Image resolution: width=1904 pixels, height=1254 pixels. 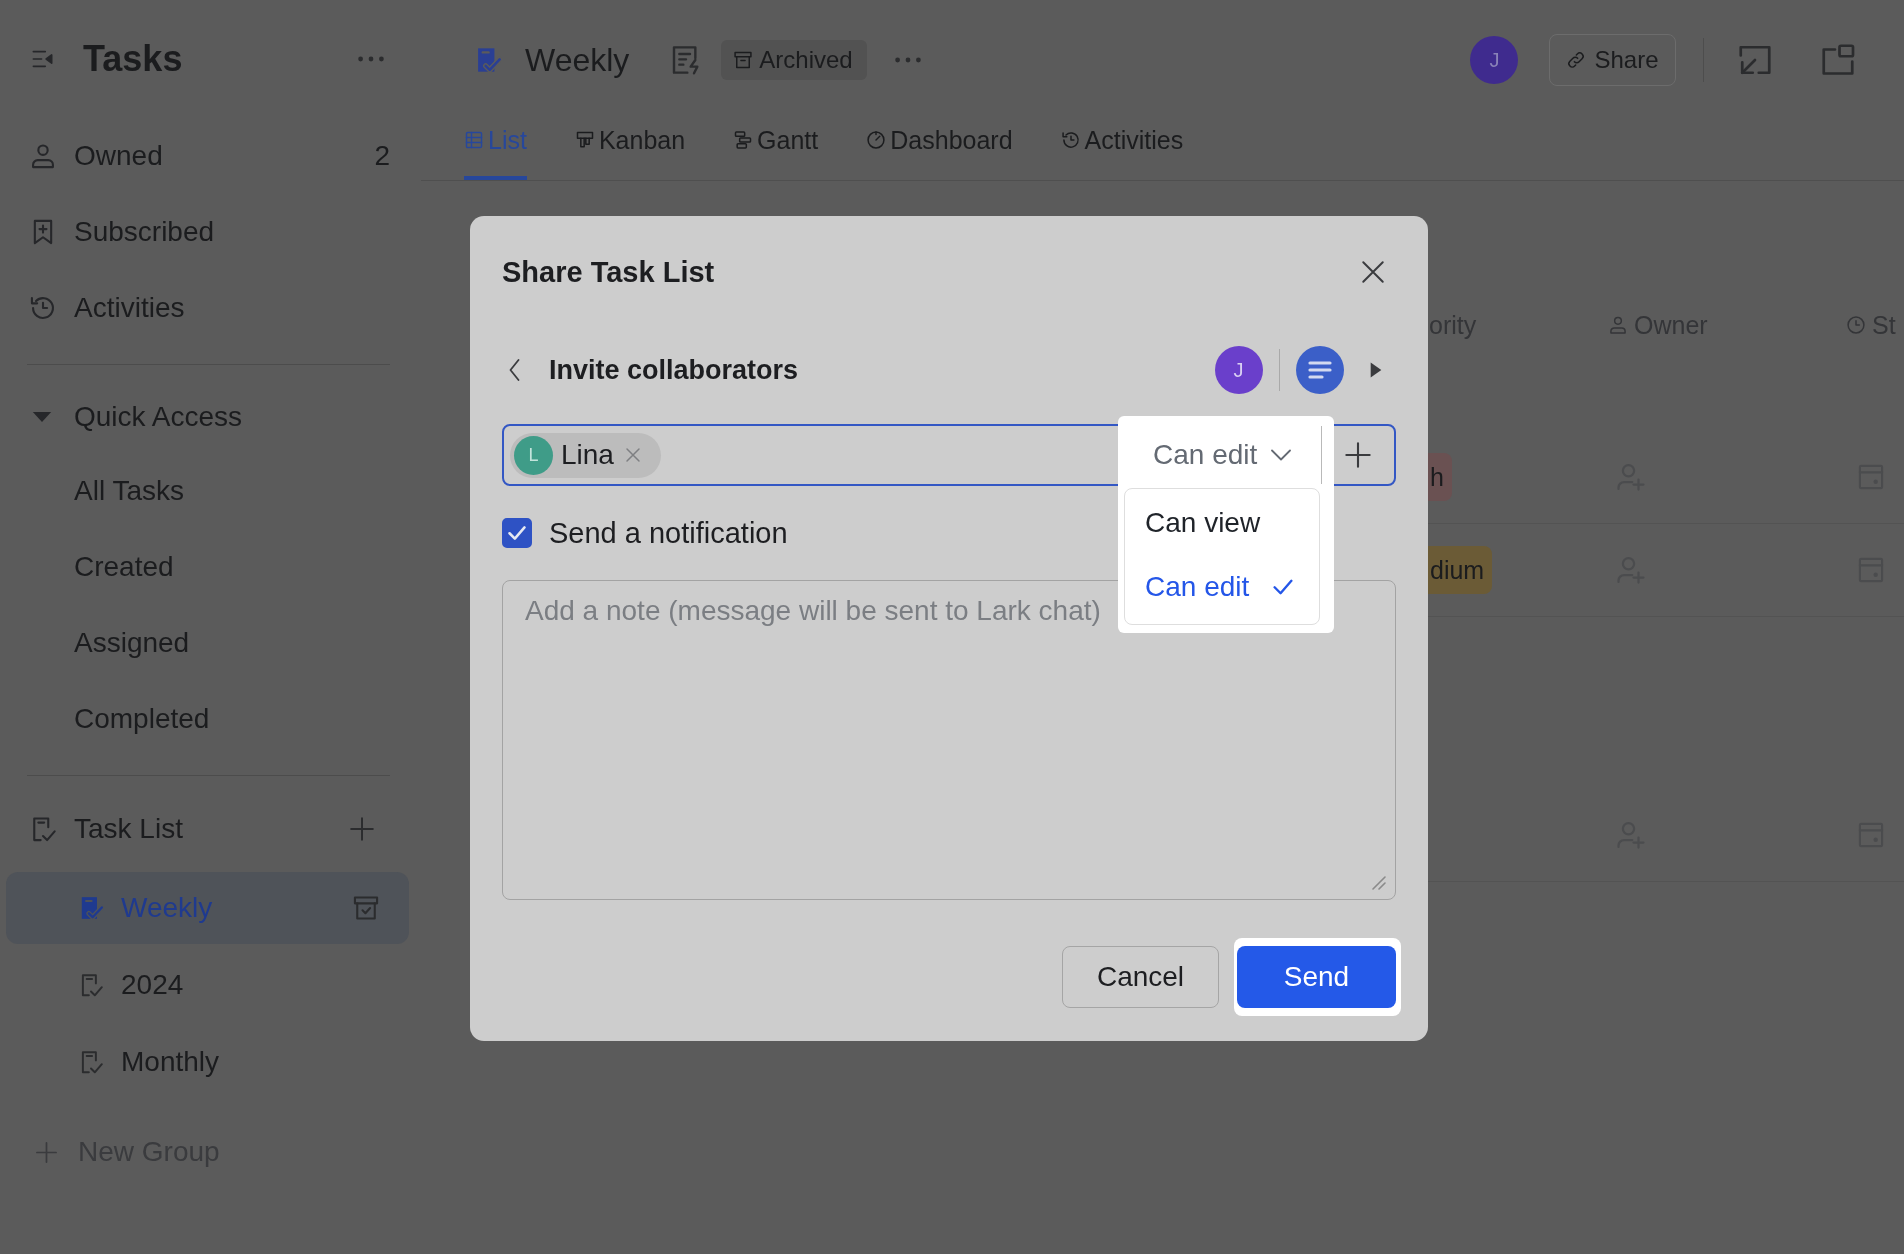 What do you see at coordinates (514, 370) in the screenshot?
I see `back-icon` at bounding box center [514, 370].